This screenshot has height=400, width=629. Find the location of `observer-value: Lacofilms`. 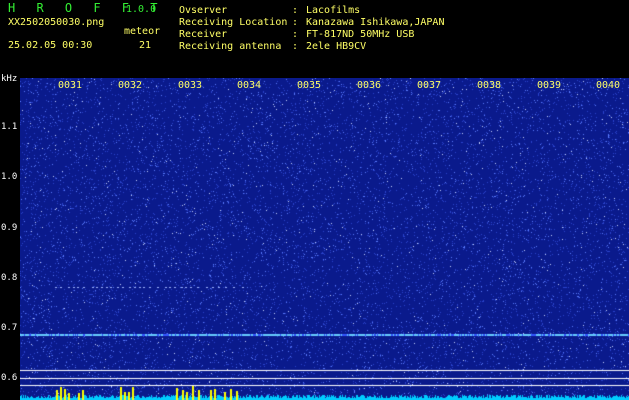

observer-value: Lacofilms is located at coordinates (333, 10).